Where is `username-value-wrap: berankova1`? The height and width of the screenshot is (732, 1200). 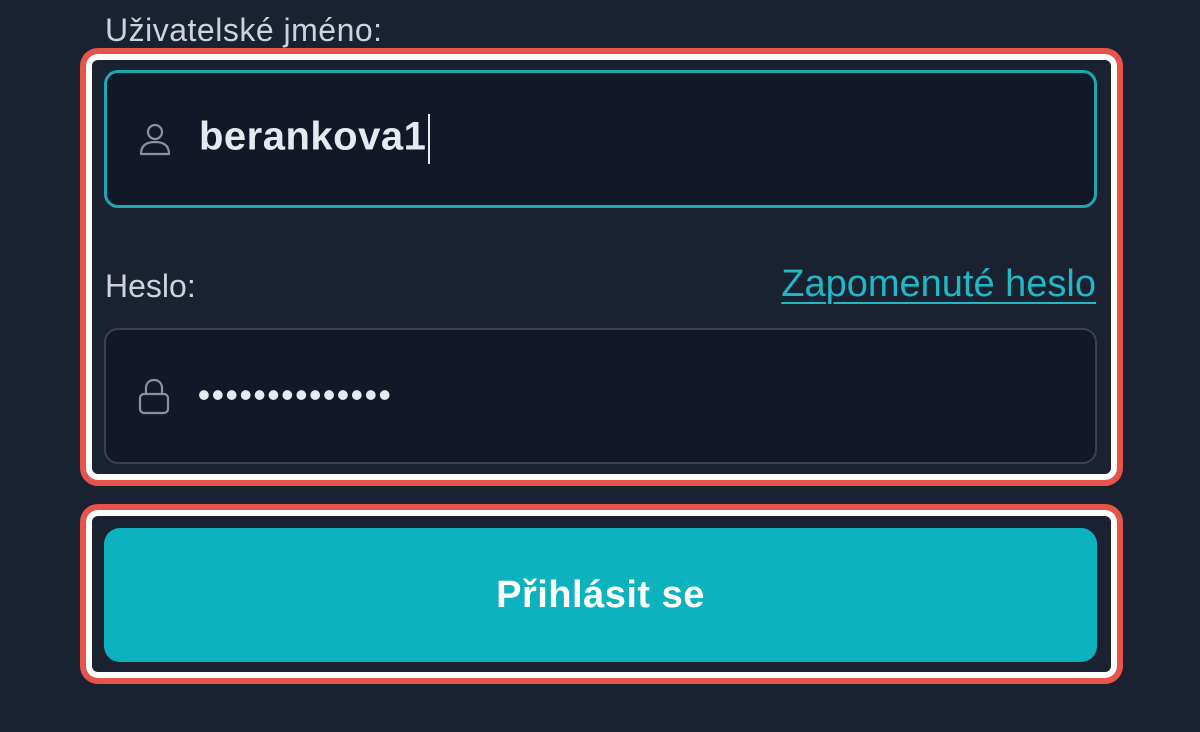 username-value-wrap: berankova1 is located at coordinates (315, 139).